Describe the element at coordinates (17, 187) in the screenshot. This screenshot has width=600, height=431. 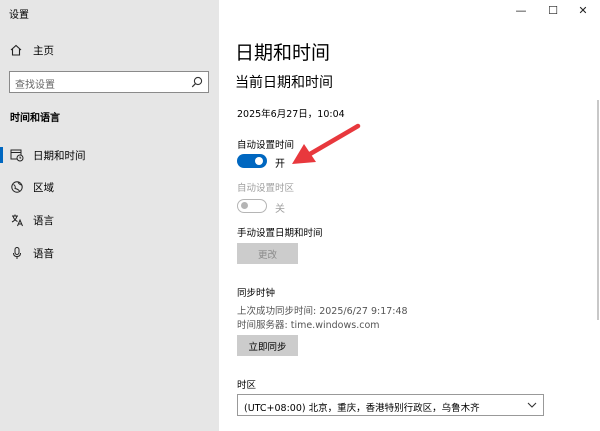
I see `globe-icon` at that location.